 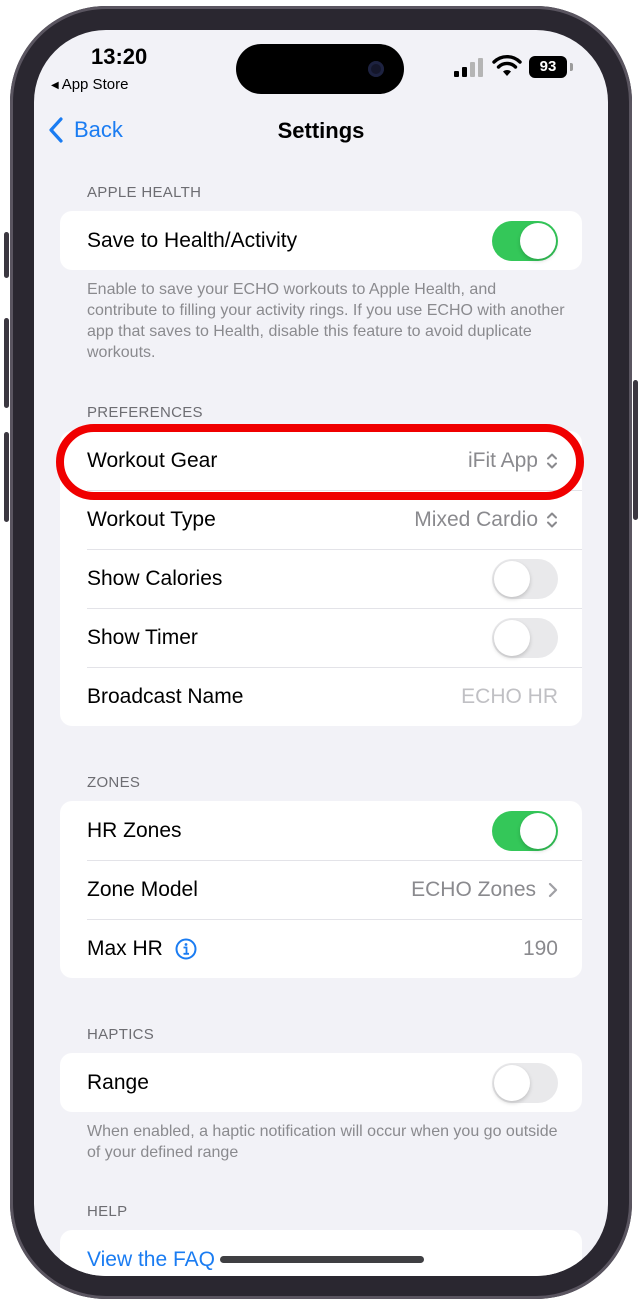 What do you see at coordinates (125, 948) in the screenshot?
I see `max-hr-label: Max HR` at bounding box center [125, 948].